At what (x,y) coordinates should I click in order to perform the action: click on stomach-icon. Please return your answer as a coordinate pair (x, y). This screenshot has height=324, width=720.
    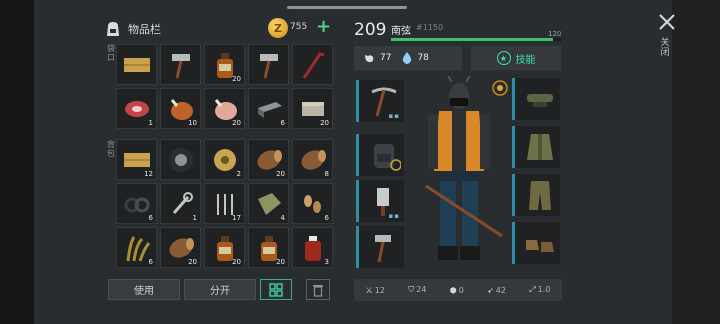
    Looking at the image, I should click on (369, 59).